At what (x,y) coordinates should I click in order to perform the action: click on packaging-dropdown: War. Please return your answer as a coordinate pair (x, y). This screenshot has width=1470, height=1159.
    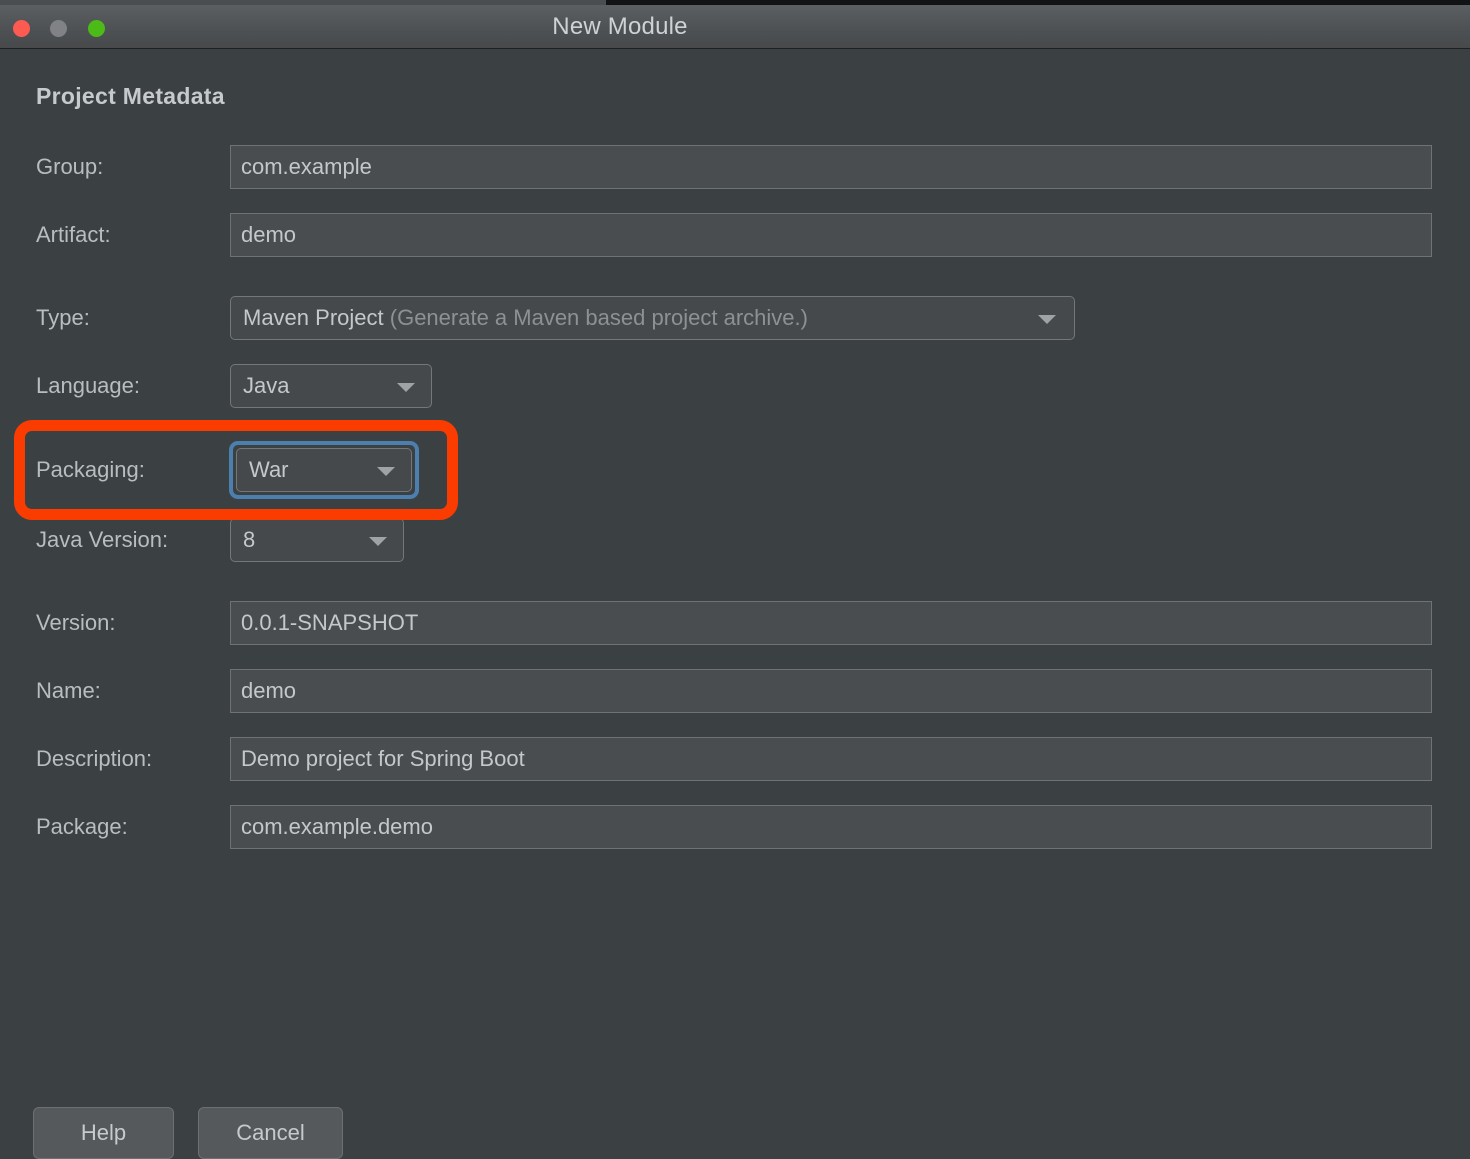
    Looking at the image, I should click on (324, 470).